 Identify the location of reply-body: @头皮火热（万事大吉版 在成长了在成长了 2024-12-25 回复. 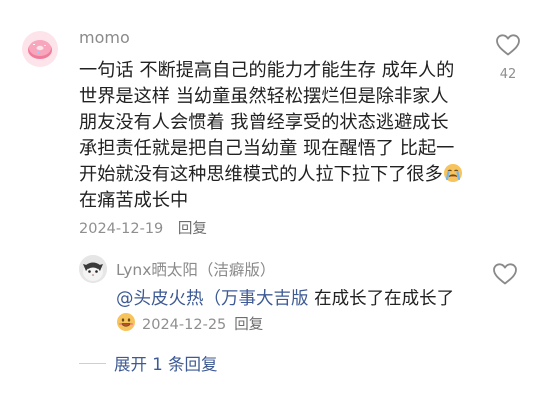
(291, 312).